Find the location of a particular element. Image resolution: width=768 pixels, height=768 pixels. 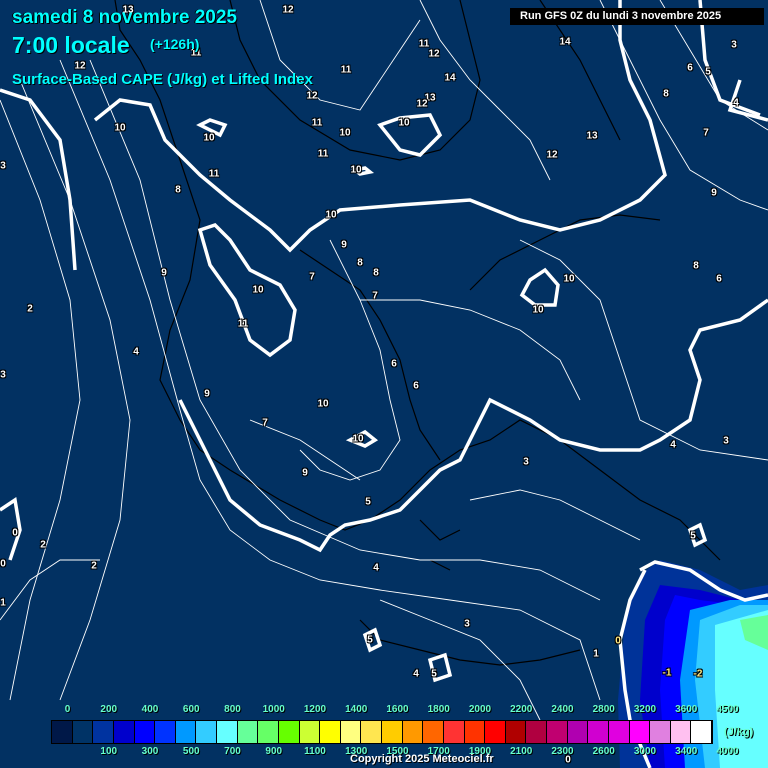

legend-tick: 300 is located at coordinates (150, 751).